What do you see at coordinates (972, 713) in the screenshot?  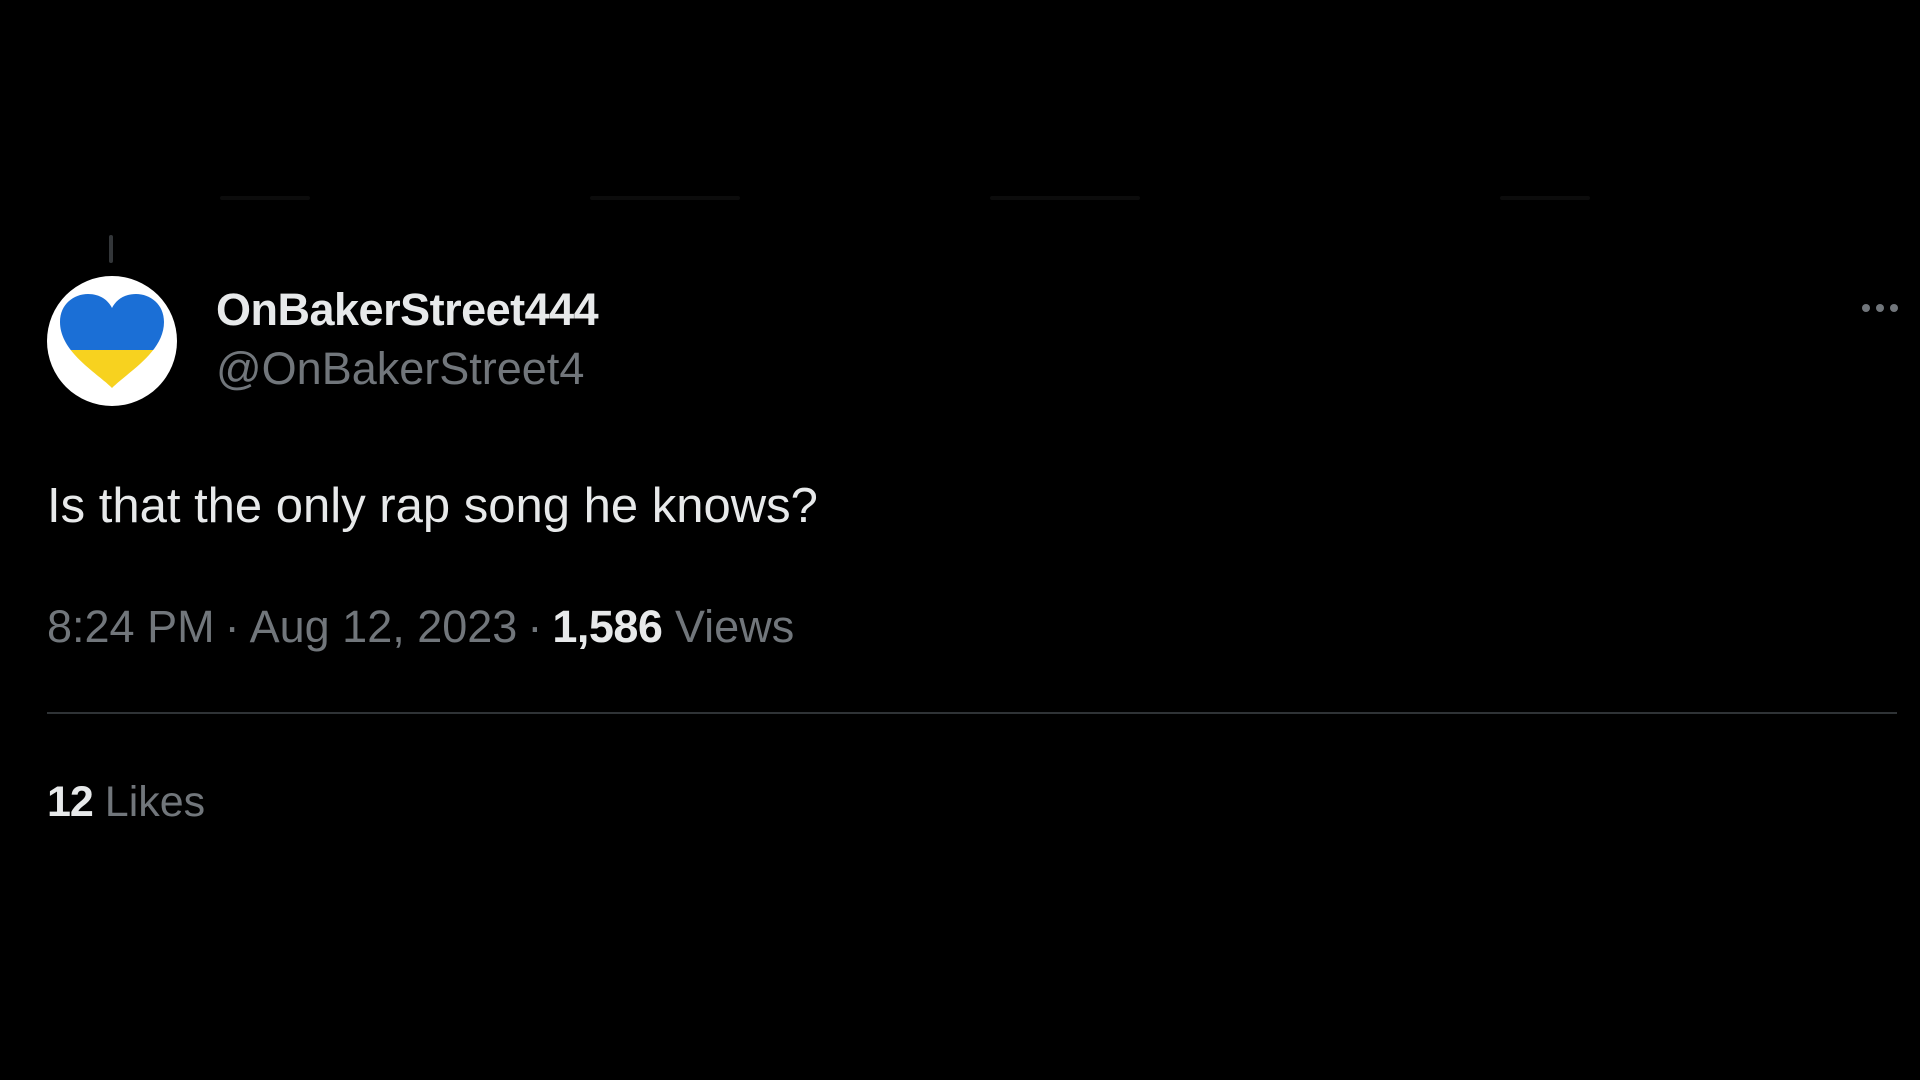 I see `divider` at bounding box center [972, 713].